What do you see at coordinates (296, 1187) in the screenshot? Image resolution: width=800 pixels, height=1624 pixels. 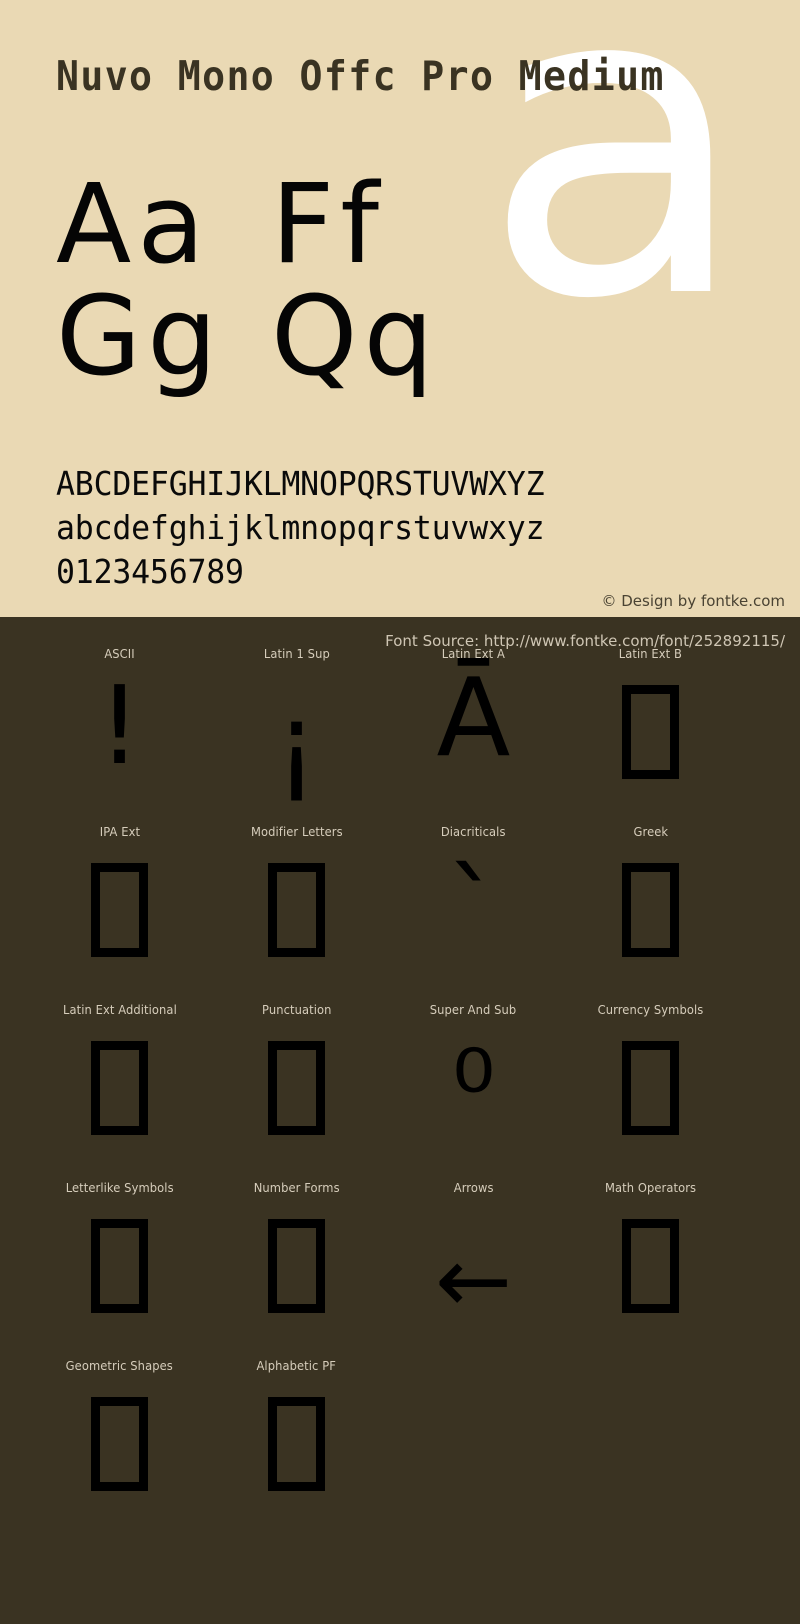 I see `unicode-block-label: Number Forms` at bounding box center [296, 1187].